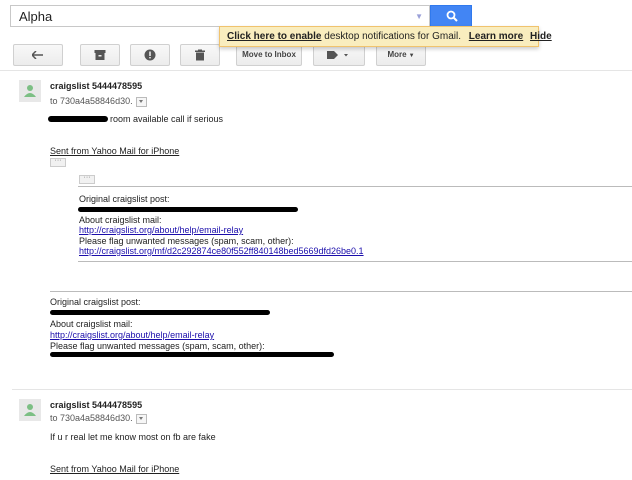 Image resolution: width=632 pixels, height=480 pixels. Describe the element at coordinates (411, 56) in the screenshot. I see `more-dropdown-icon: ▼` at that location.